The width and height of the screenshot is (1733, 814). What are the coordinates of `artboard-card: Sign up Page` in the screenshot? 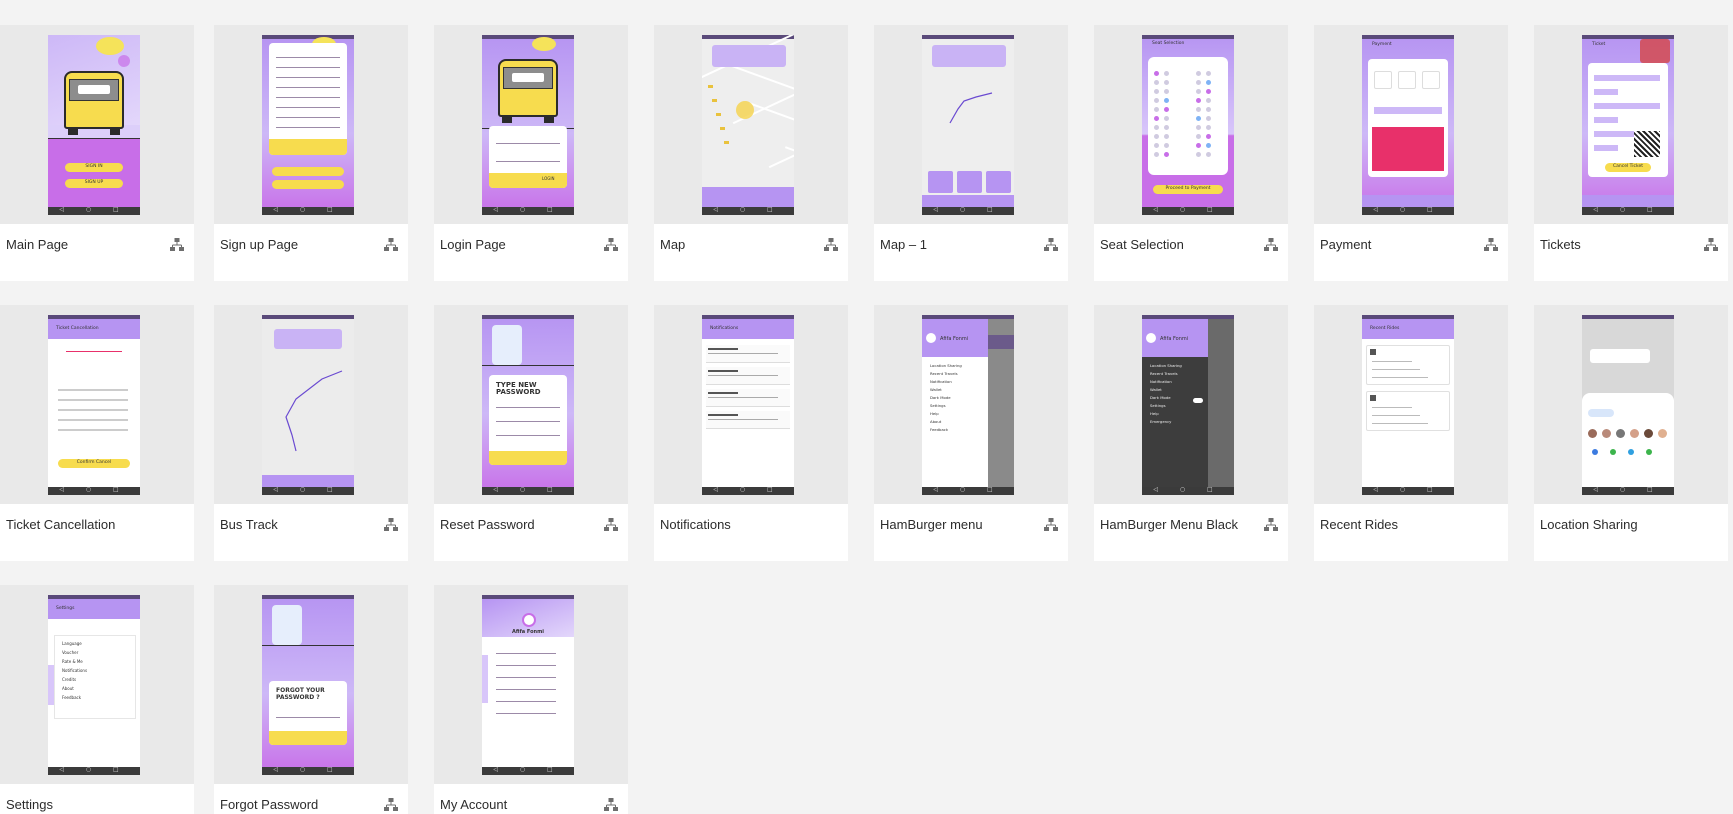 It's located at (311, 153).